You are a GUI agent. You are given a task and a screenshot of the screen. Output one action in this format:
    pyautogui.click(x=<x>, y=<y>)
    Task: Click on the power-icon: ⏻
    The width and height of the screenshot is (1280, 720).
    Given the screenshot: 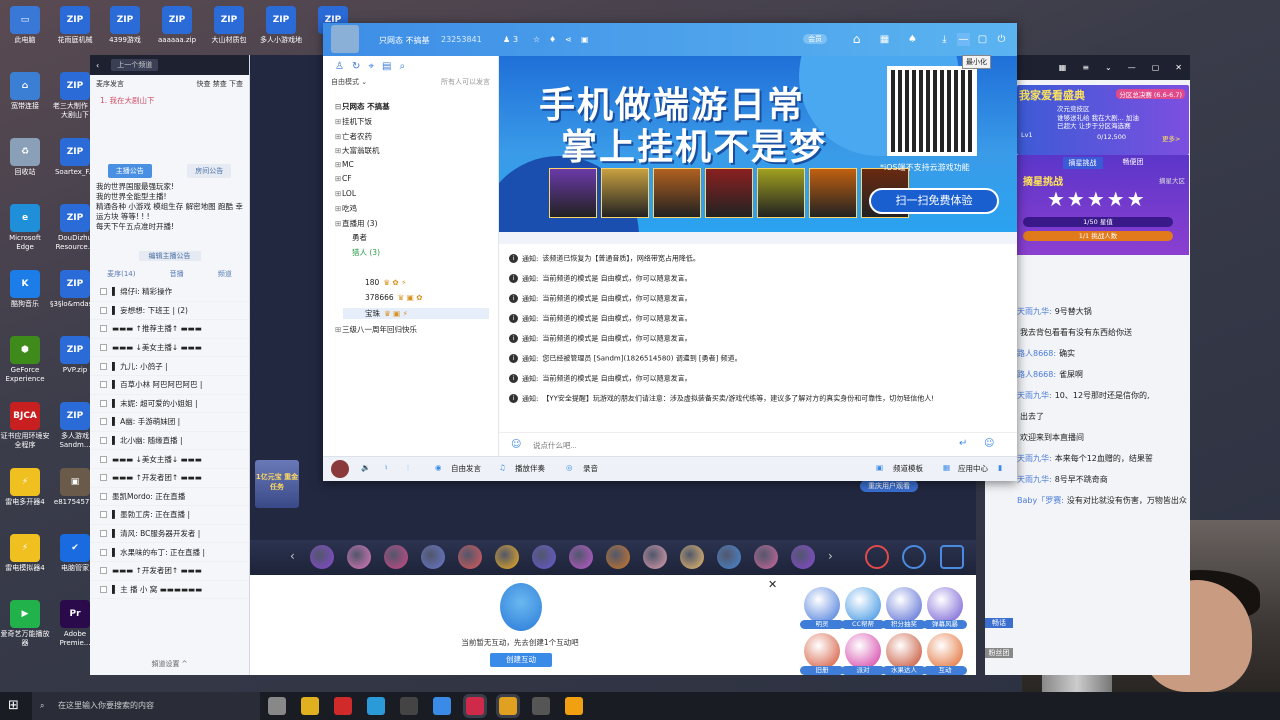 What is the action you would take?
    pyautogui.click(x=1001, y=39)
    